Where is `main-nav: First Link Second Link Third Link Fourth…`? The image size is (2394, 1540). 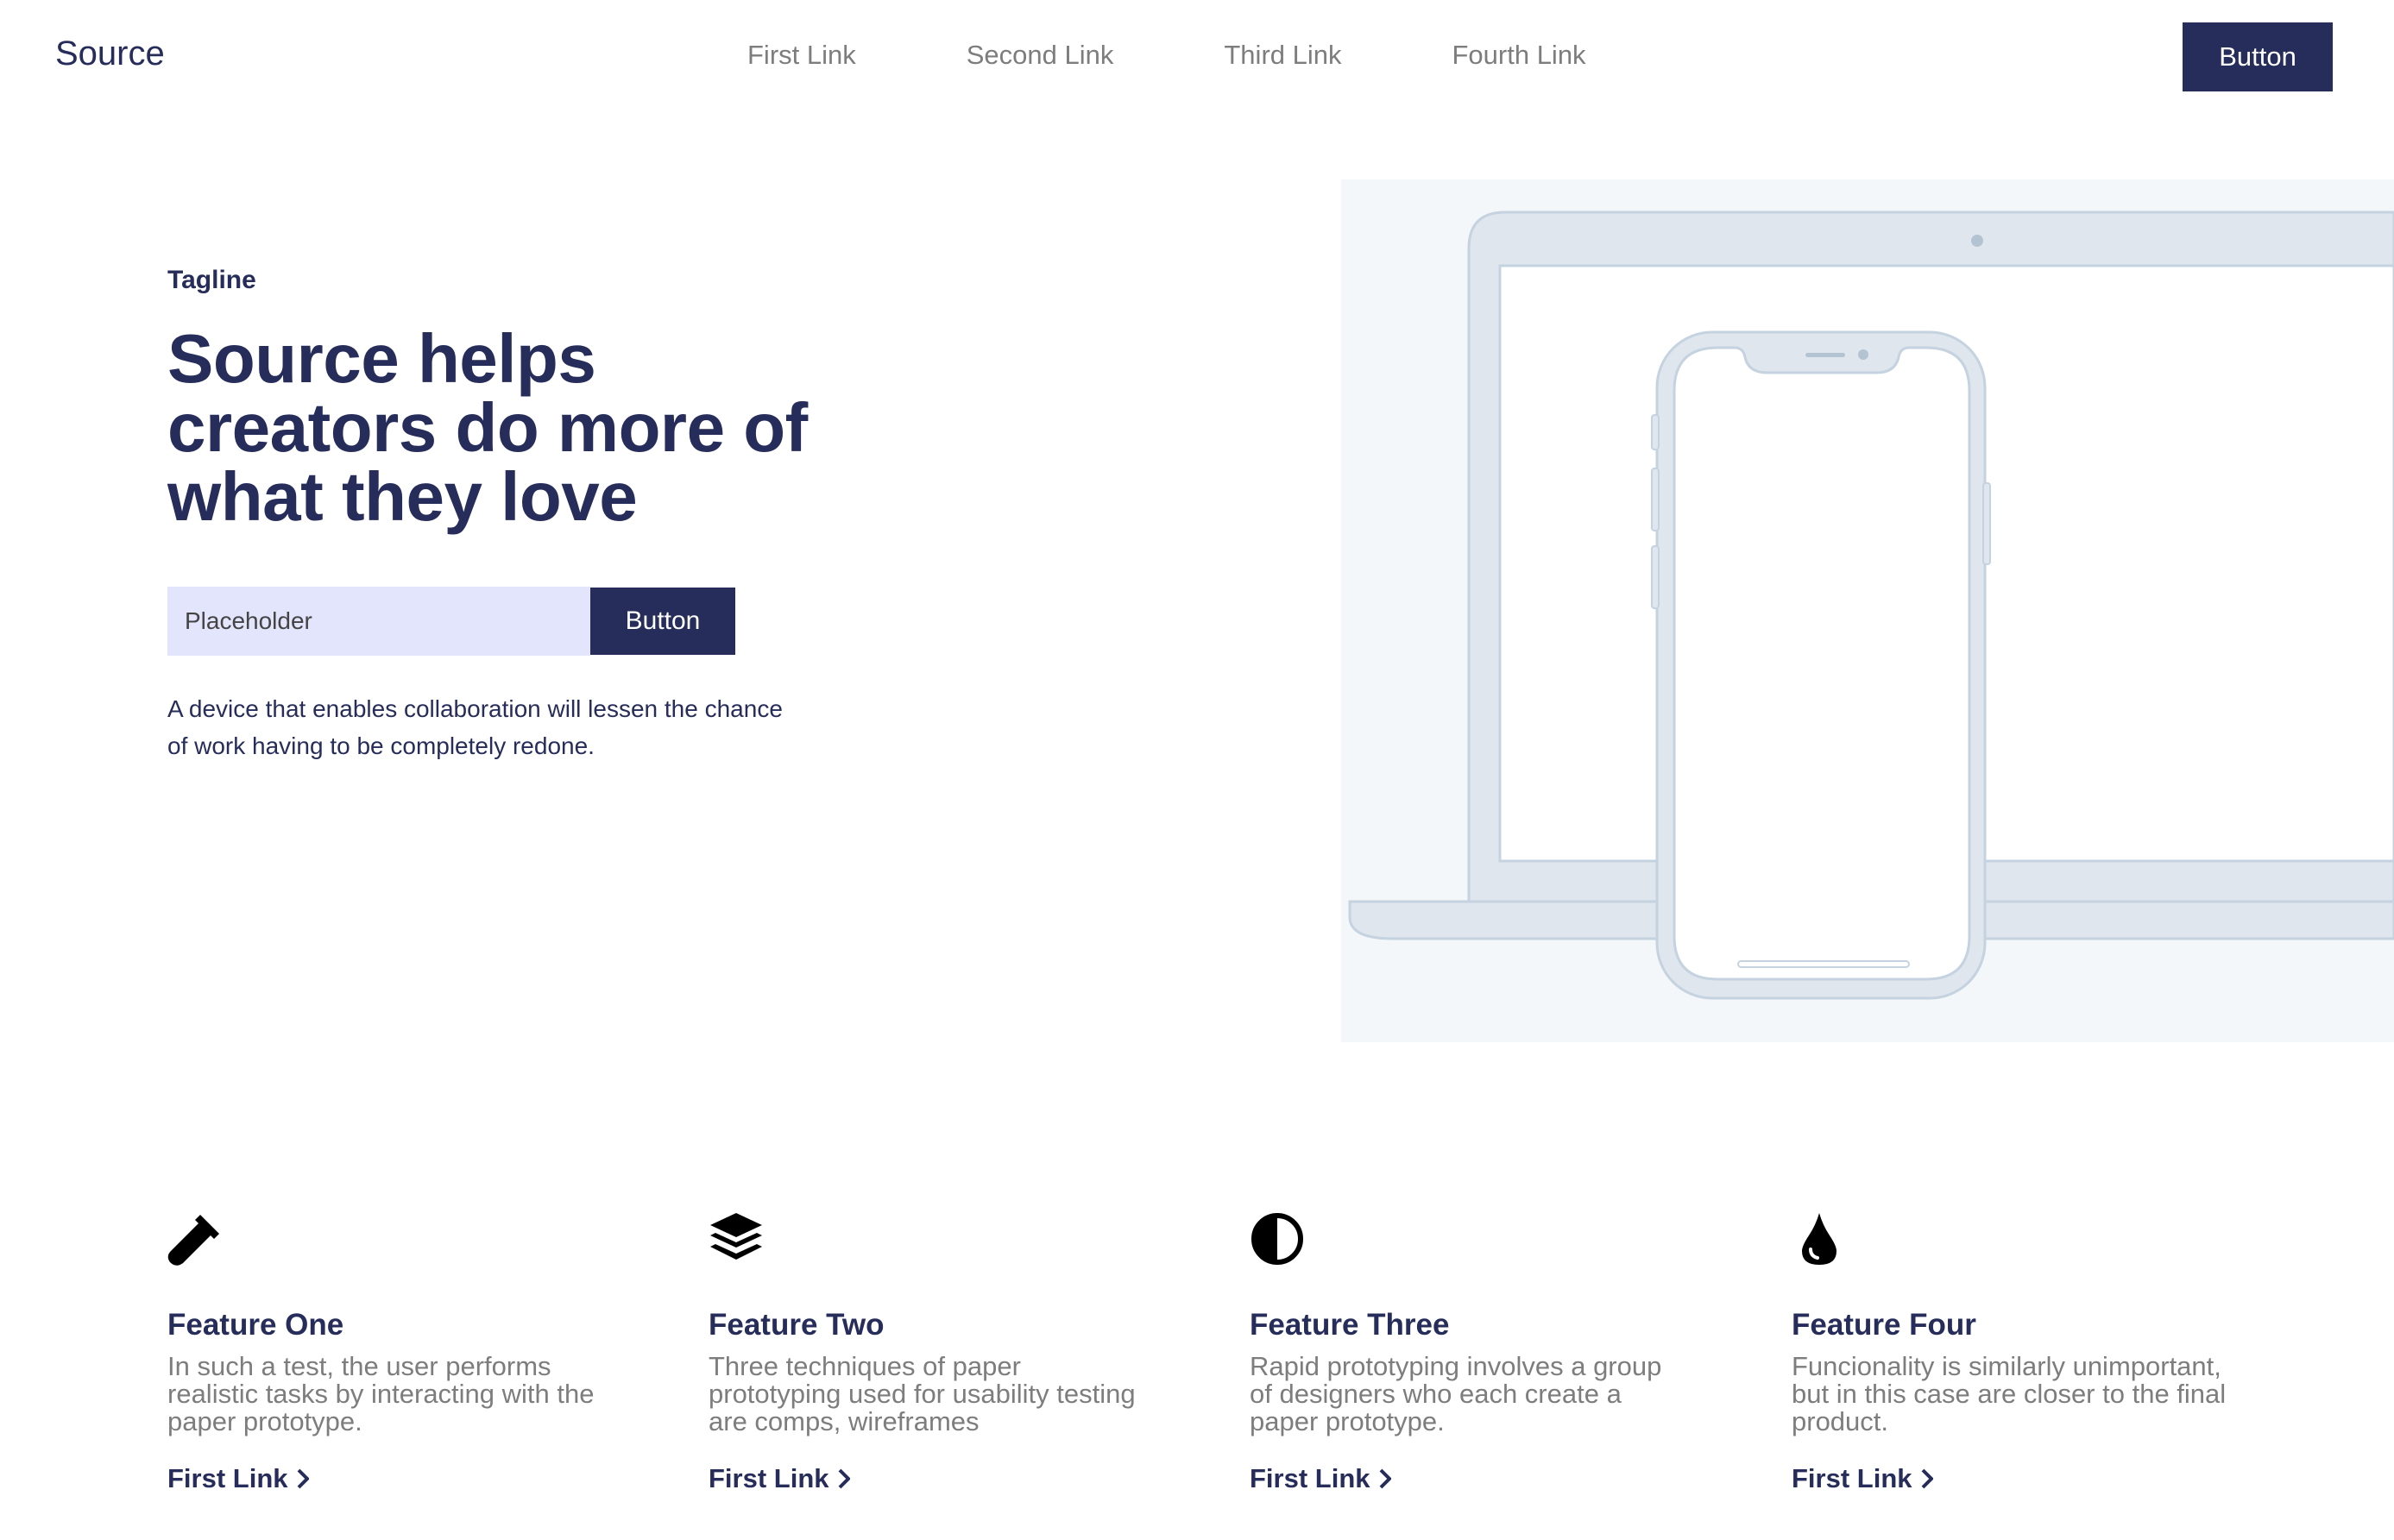 main-nav: First Link Second Link Third Link Fourth… is located at coordinates (1167, 55).